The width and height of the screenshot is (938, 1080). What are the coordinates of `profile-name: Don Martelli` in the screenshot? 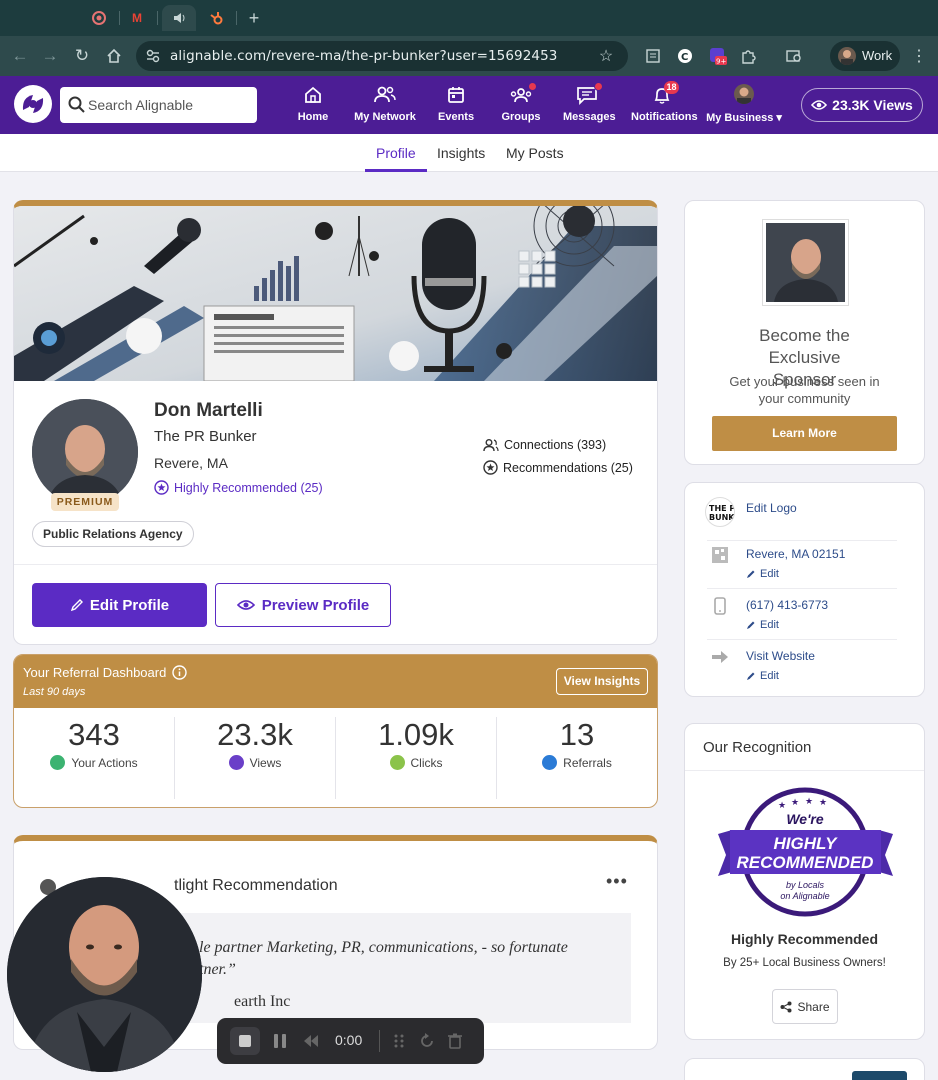 It's located at (208, 410).